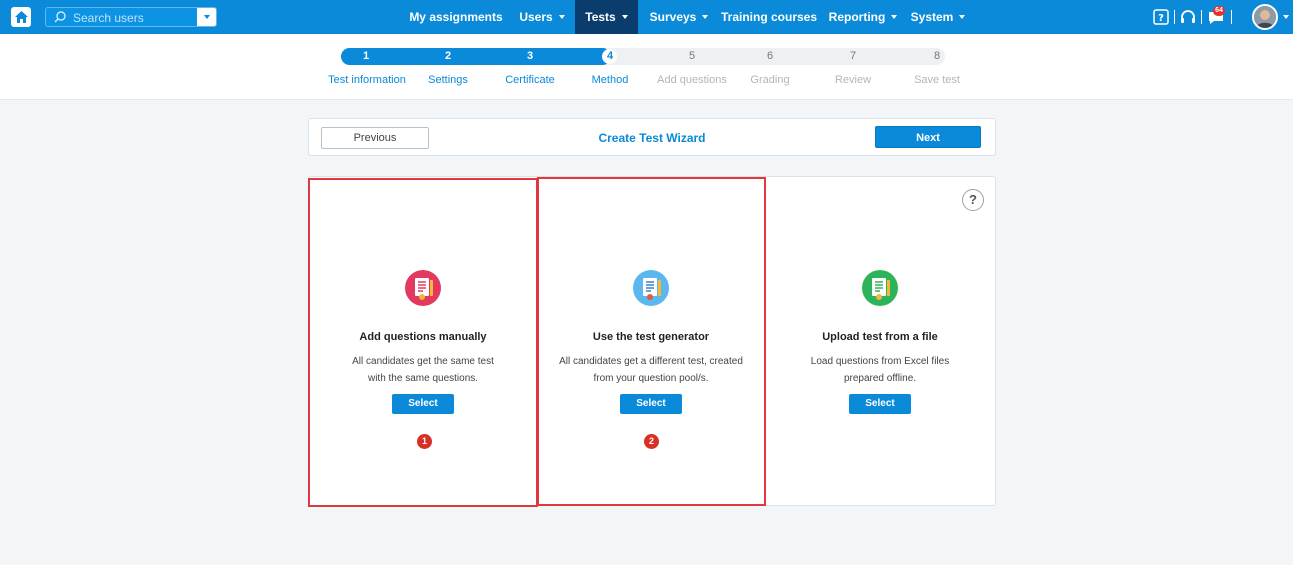  Describe the element at coordinates (448, 56) in the screenshot. I see `step-2-number: 2` at that location.